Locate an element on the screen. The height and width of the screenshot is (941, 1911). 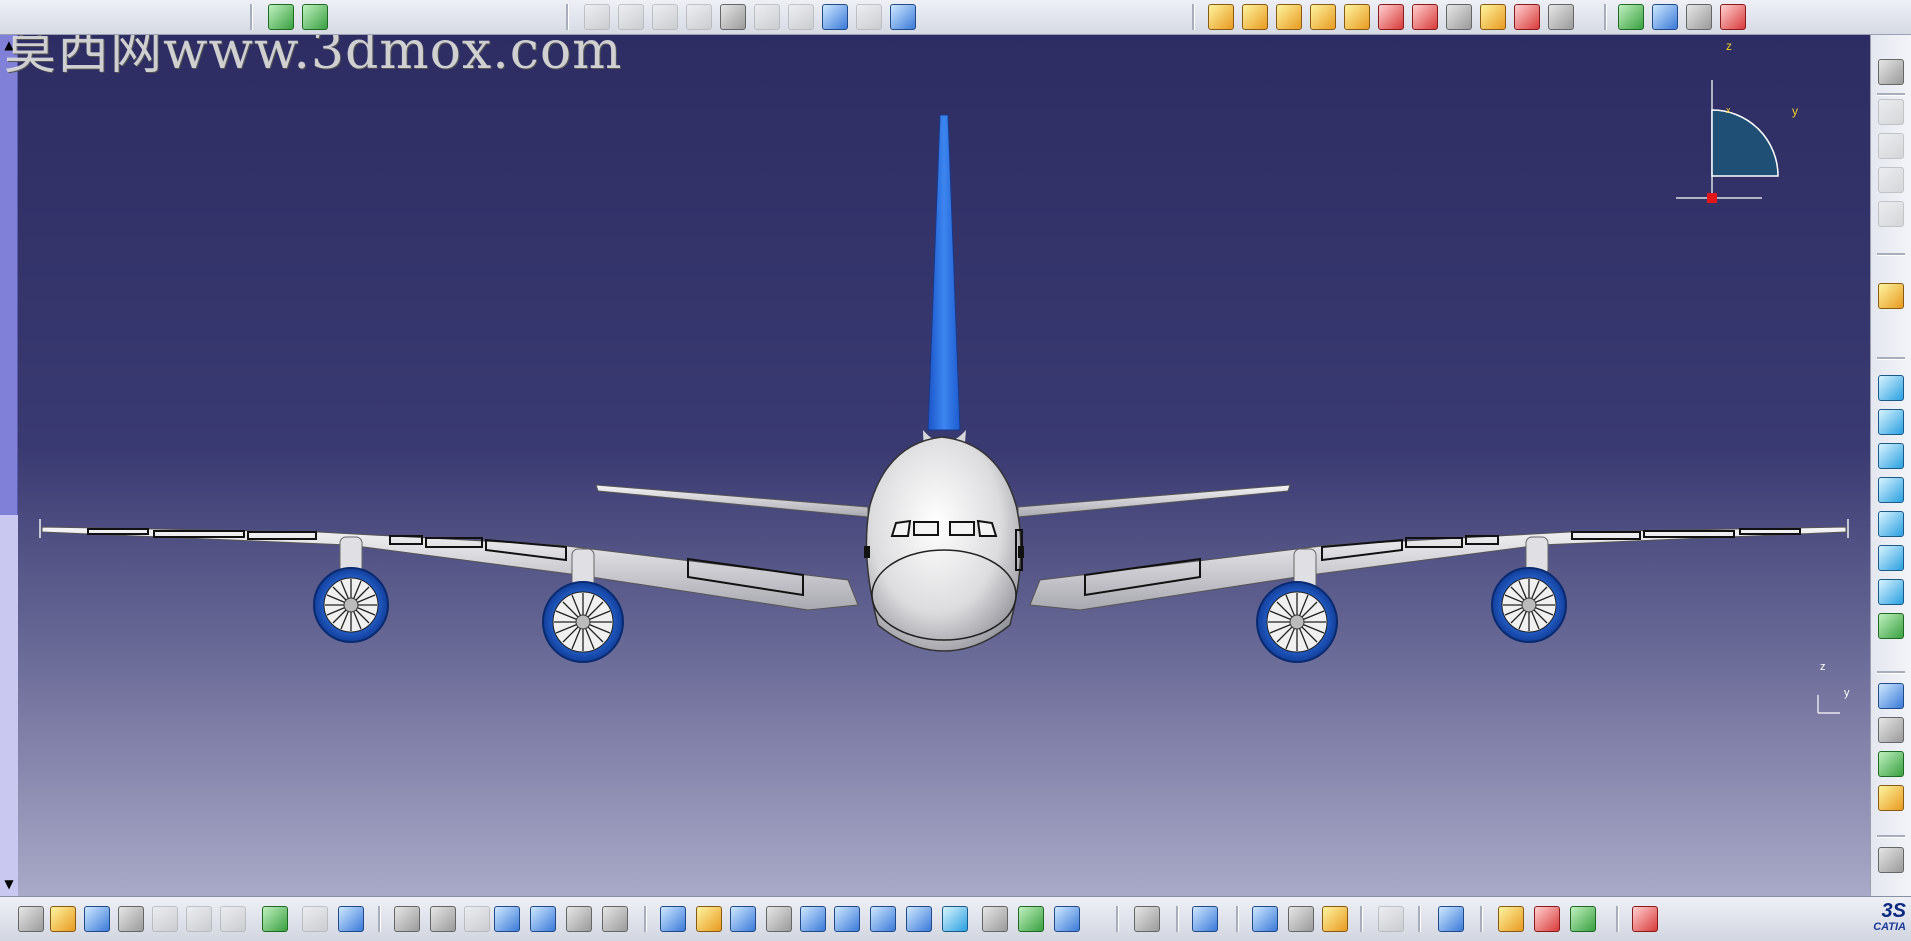
rotate-icon is located at coordinates (779, 919).